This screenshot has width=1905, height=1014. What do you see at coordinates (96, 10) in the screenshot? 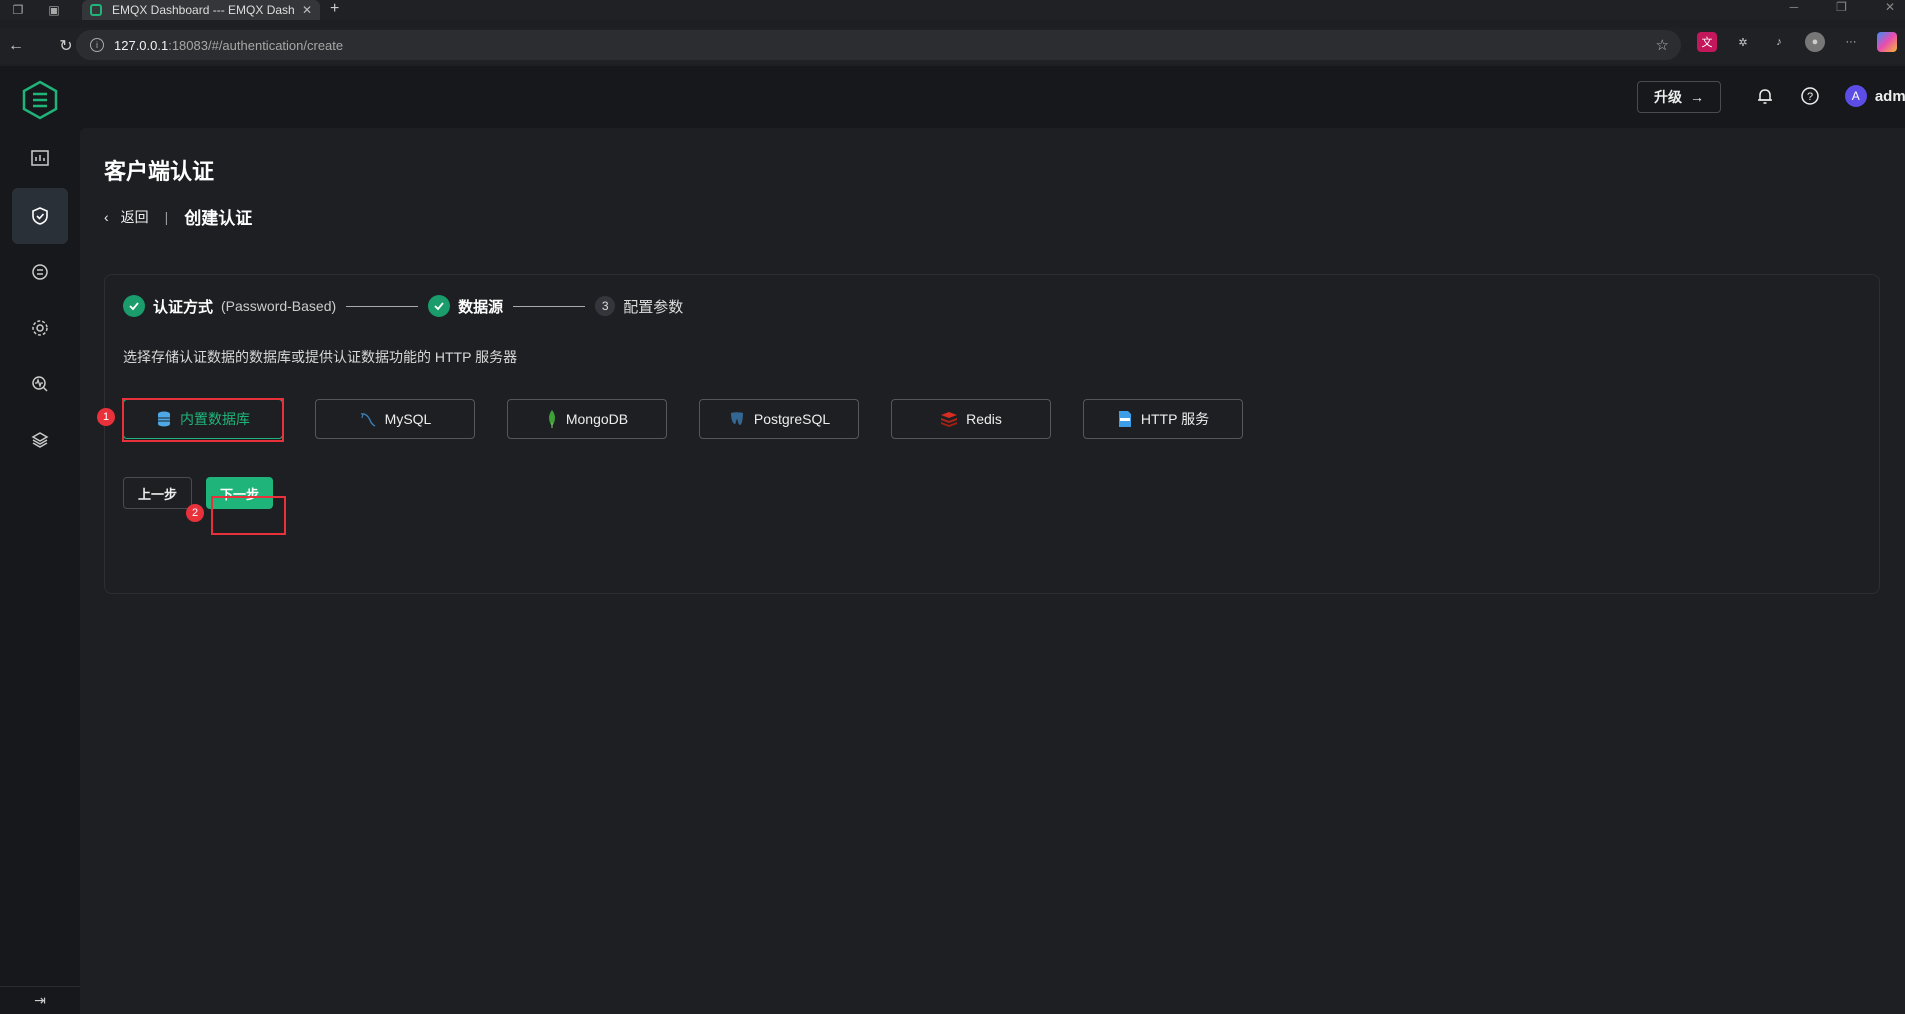
I see `emqx-favicon-icon` at bounding box center [96, 10].